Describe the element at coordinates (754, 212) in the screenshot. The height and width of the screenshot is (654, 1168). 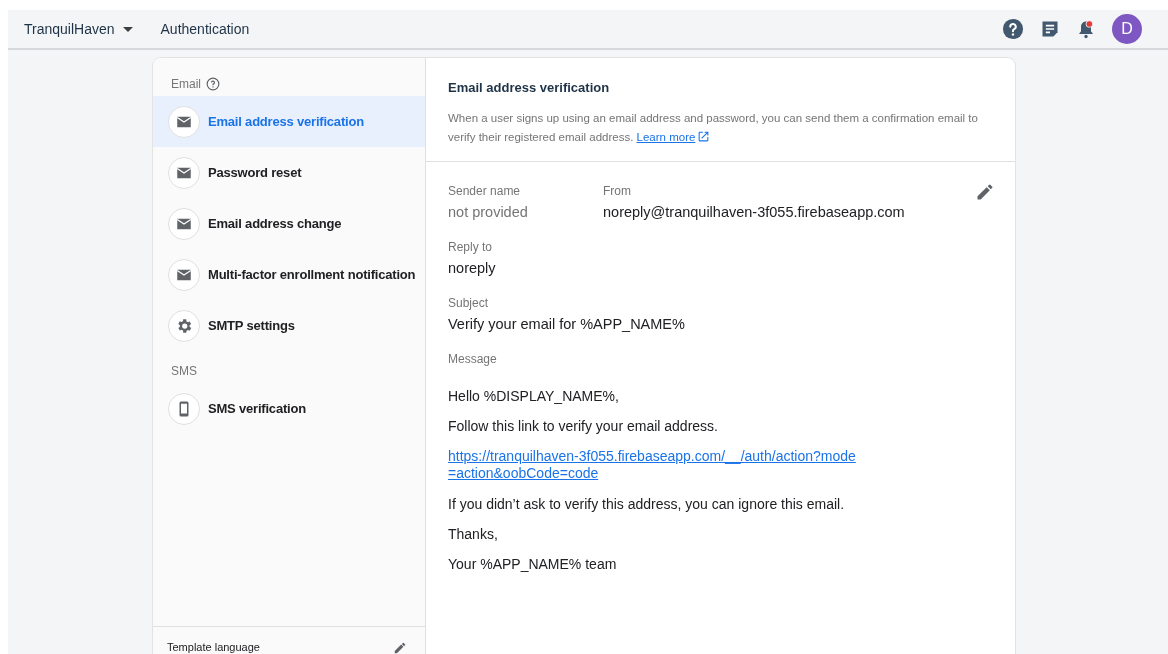
I see `field-value: noreply@tranquilhaven-3f055.firebaseapp.com` at that location.